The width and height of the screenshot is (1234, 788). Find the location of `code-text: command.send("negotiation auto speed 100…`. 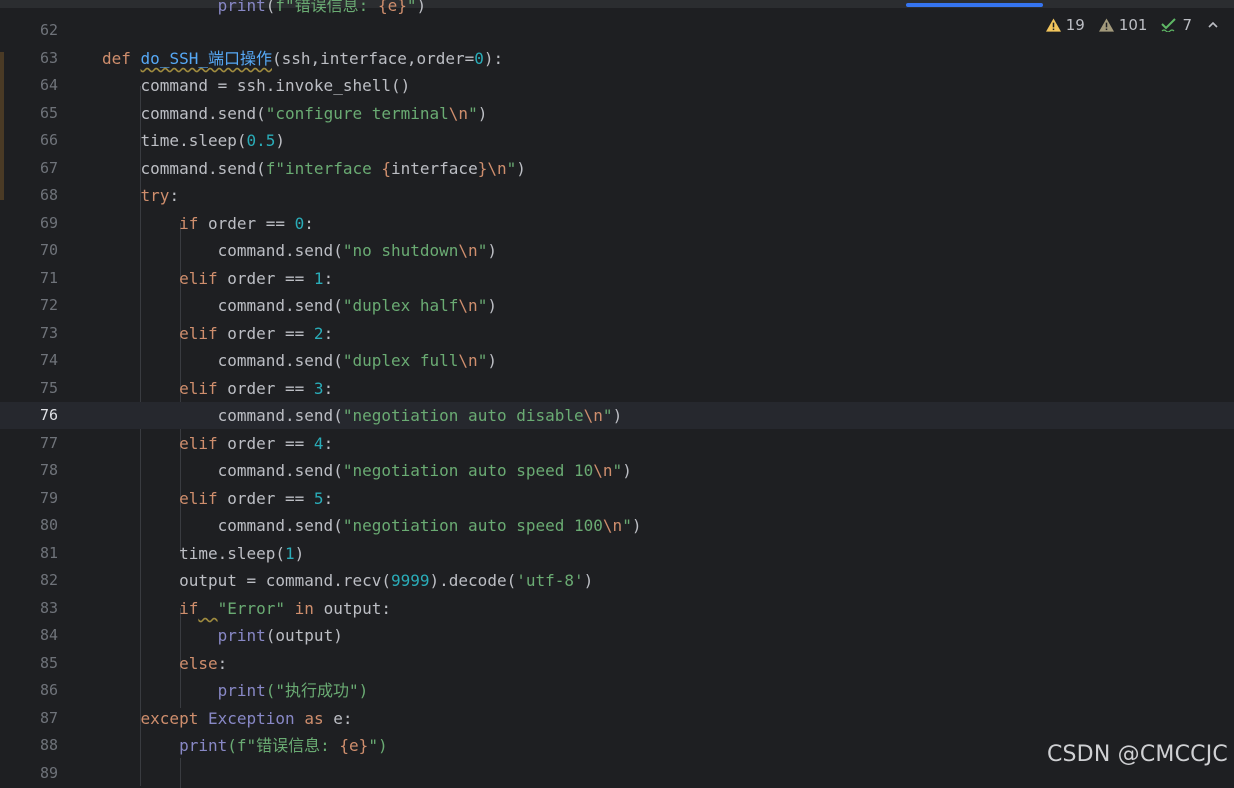

code-text: command.send("negotiation auto speed 100… is located at coordinates (429, 525).